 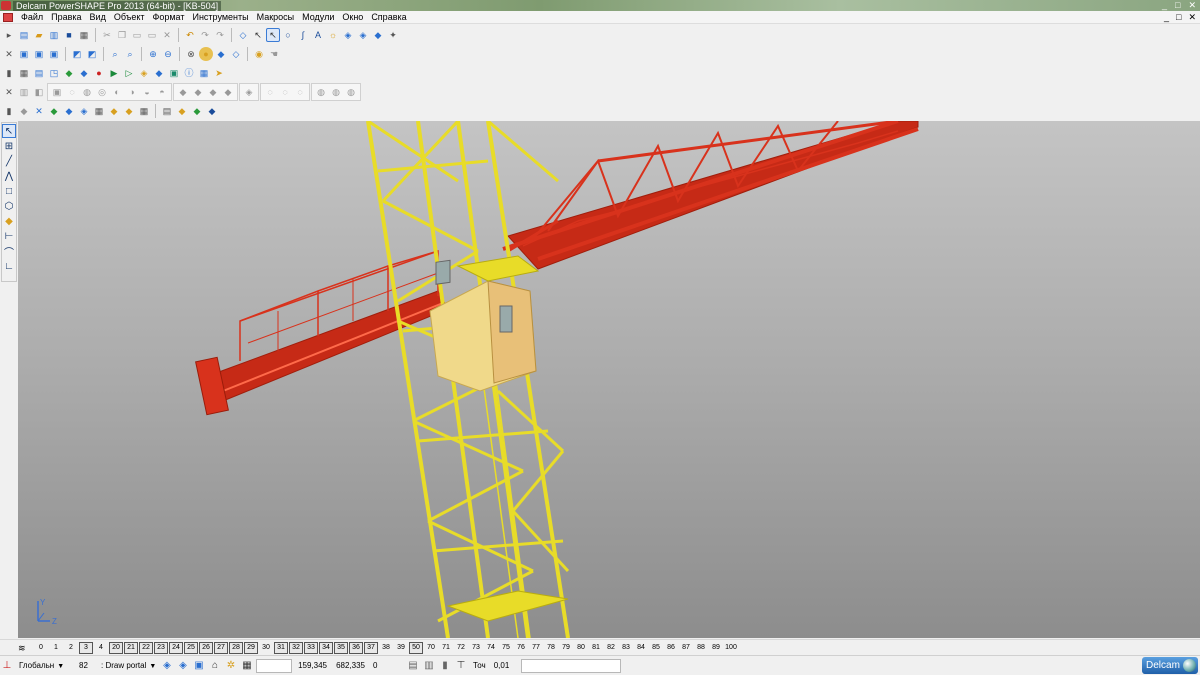 What do you see at coordinates (176, 647) in the screenshot?
I see `level-24: 24` at bounding box center [176, 647].